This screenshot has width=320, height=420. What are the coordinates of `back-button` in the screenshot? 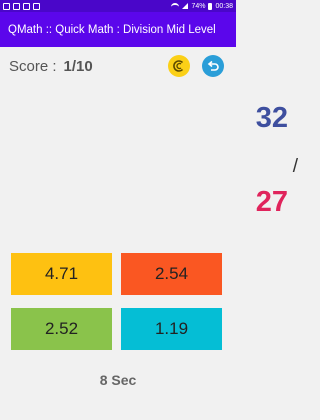 It's located at (213, 66).